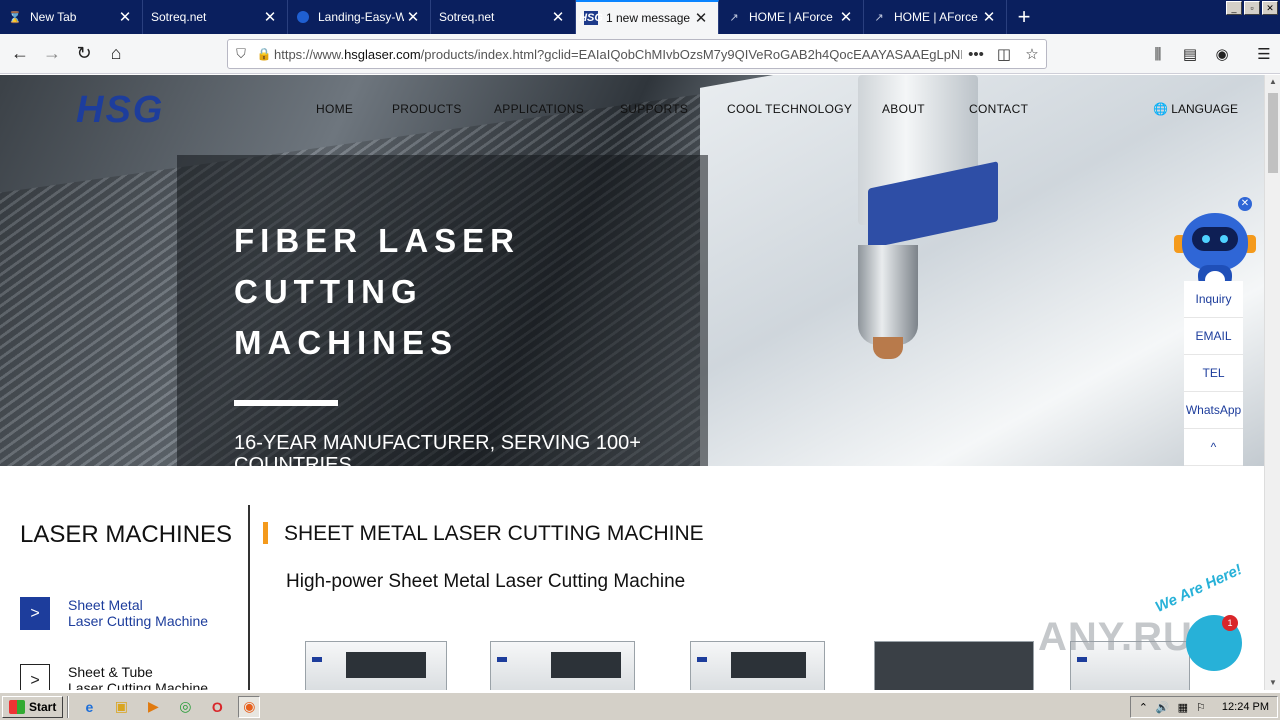  I want to click on window-controls: _ ▫ ✕, so click(1252, 8).